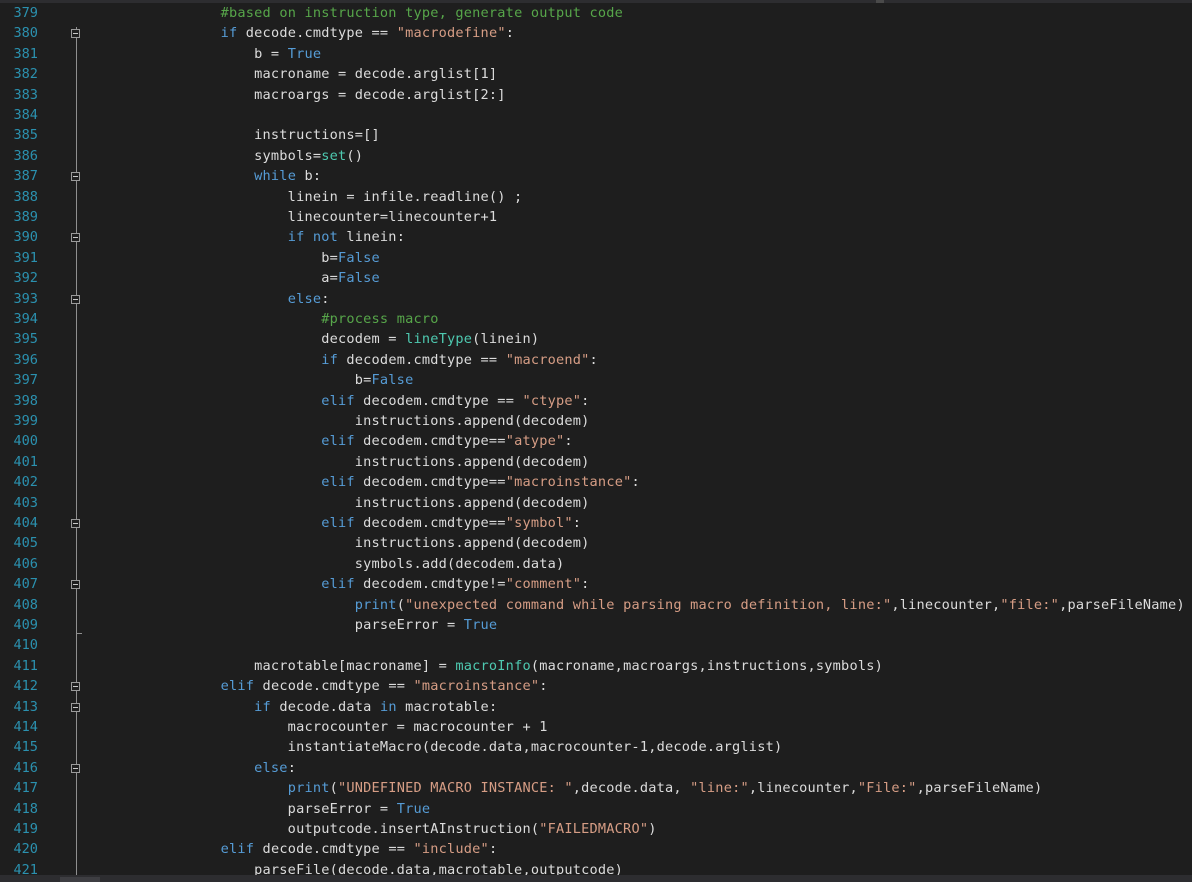 This screenshot has width=1192, height=882. What do you see at coordinates (596, 299) in the screenshot?
I see `code-line: 393 else:` at bounding box center [596, 299].